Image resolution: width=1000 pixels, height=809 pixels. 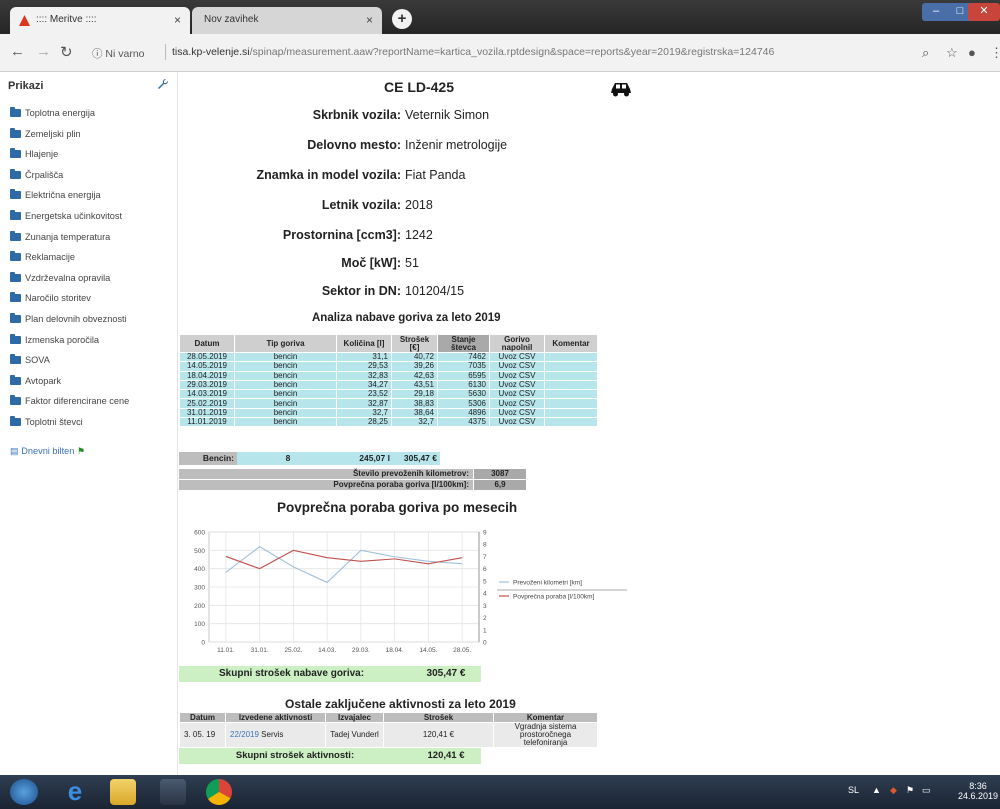 What do you see at coordinates (118, 53) in the screenshot?
I see `security-indicator: ⓘ Ni varno` at bounding box center [118, 53].